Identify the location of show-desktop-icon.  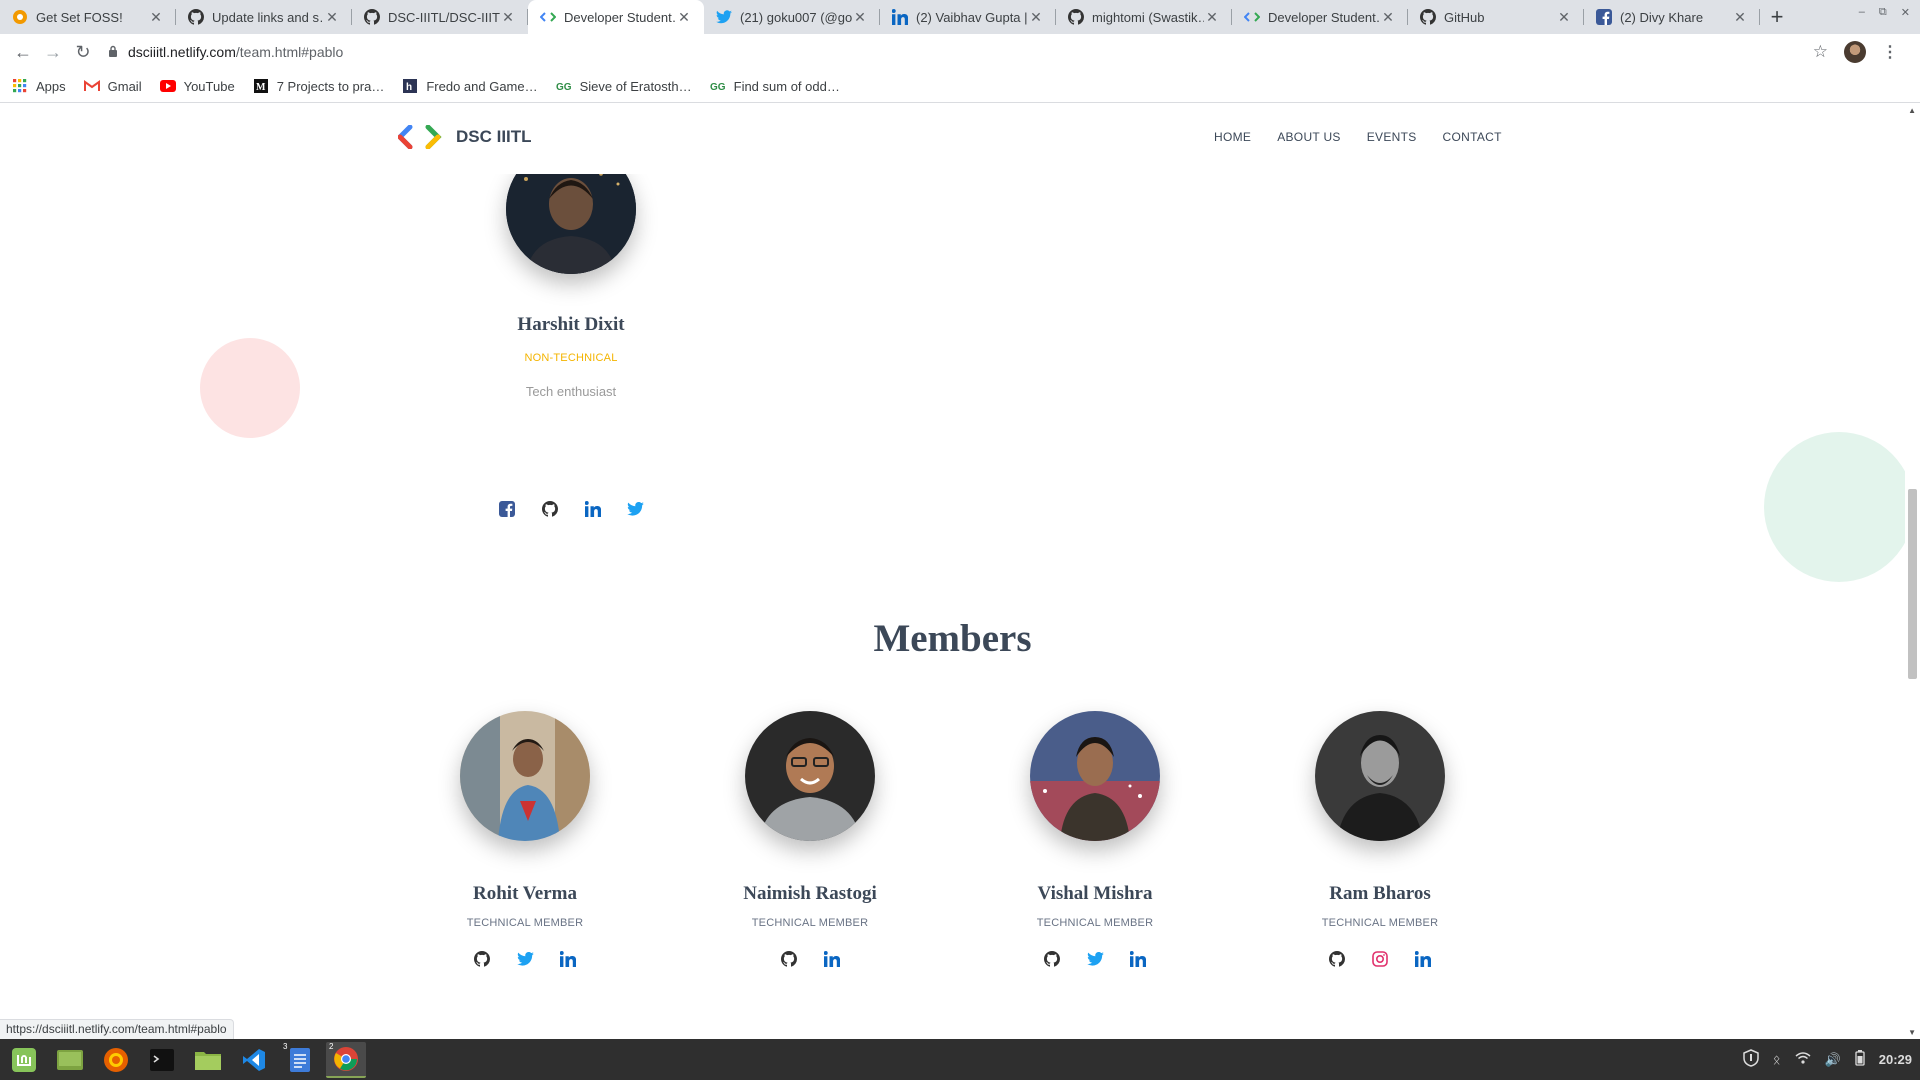
(70, 1060).